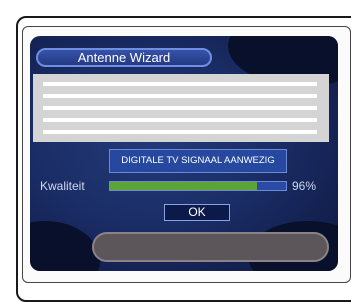 The height and width of the screenshot is (302, 351). Describe the element at coordinates (124, 57) in the screenshot. I see `wizard-title: Antenne Wizard` at that location.